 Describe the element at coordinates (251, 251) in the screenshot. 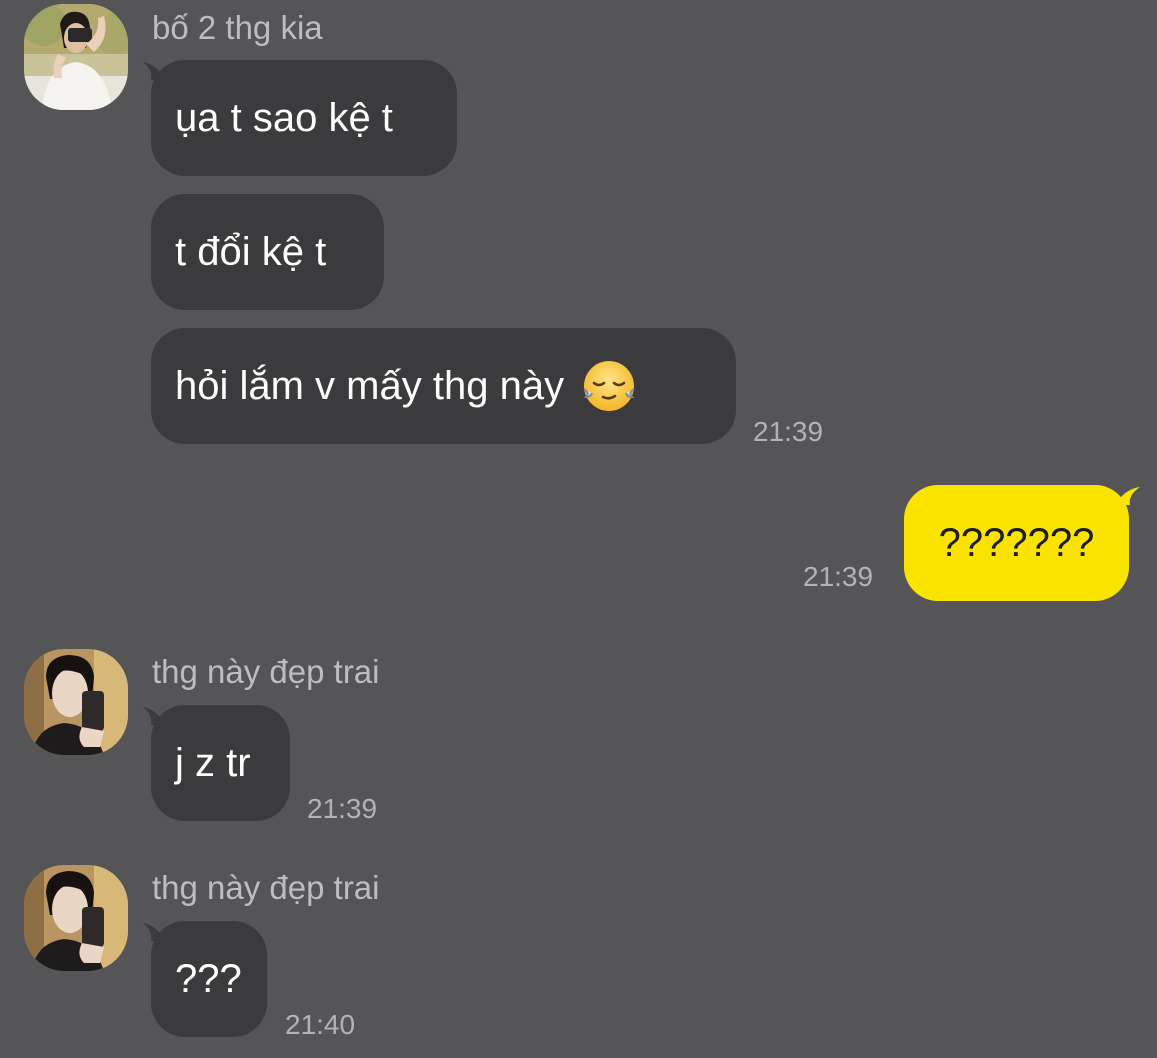

I see `message-text: t đổi kệ t` at that location.